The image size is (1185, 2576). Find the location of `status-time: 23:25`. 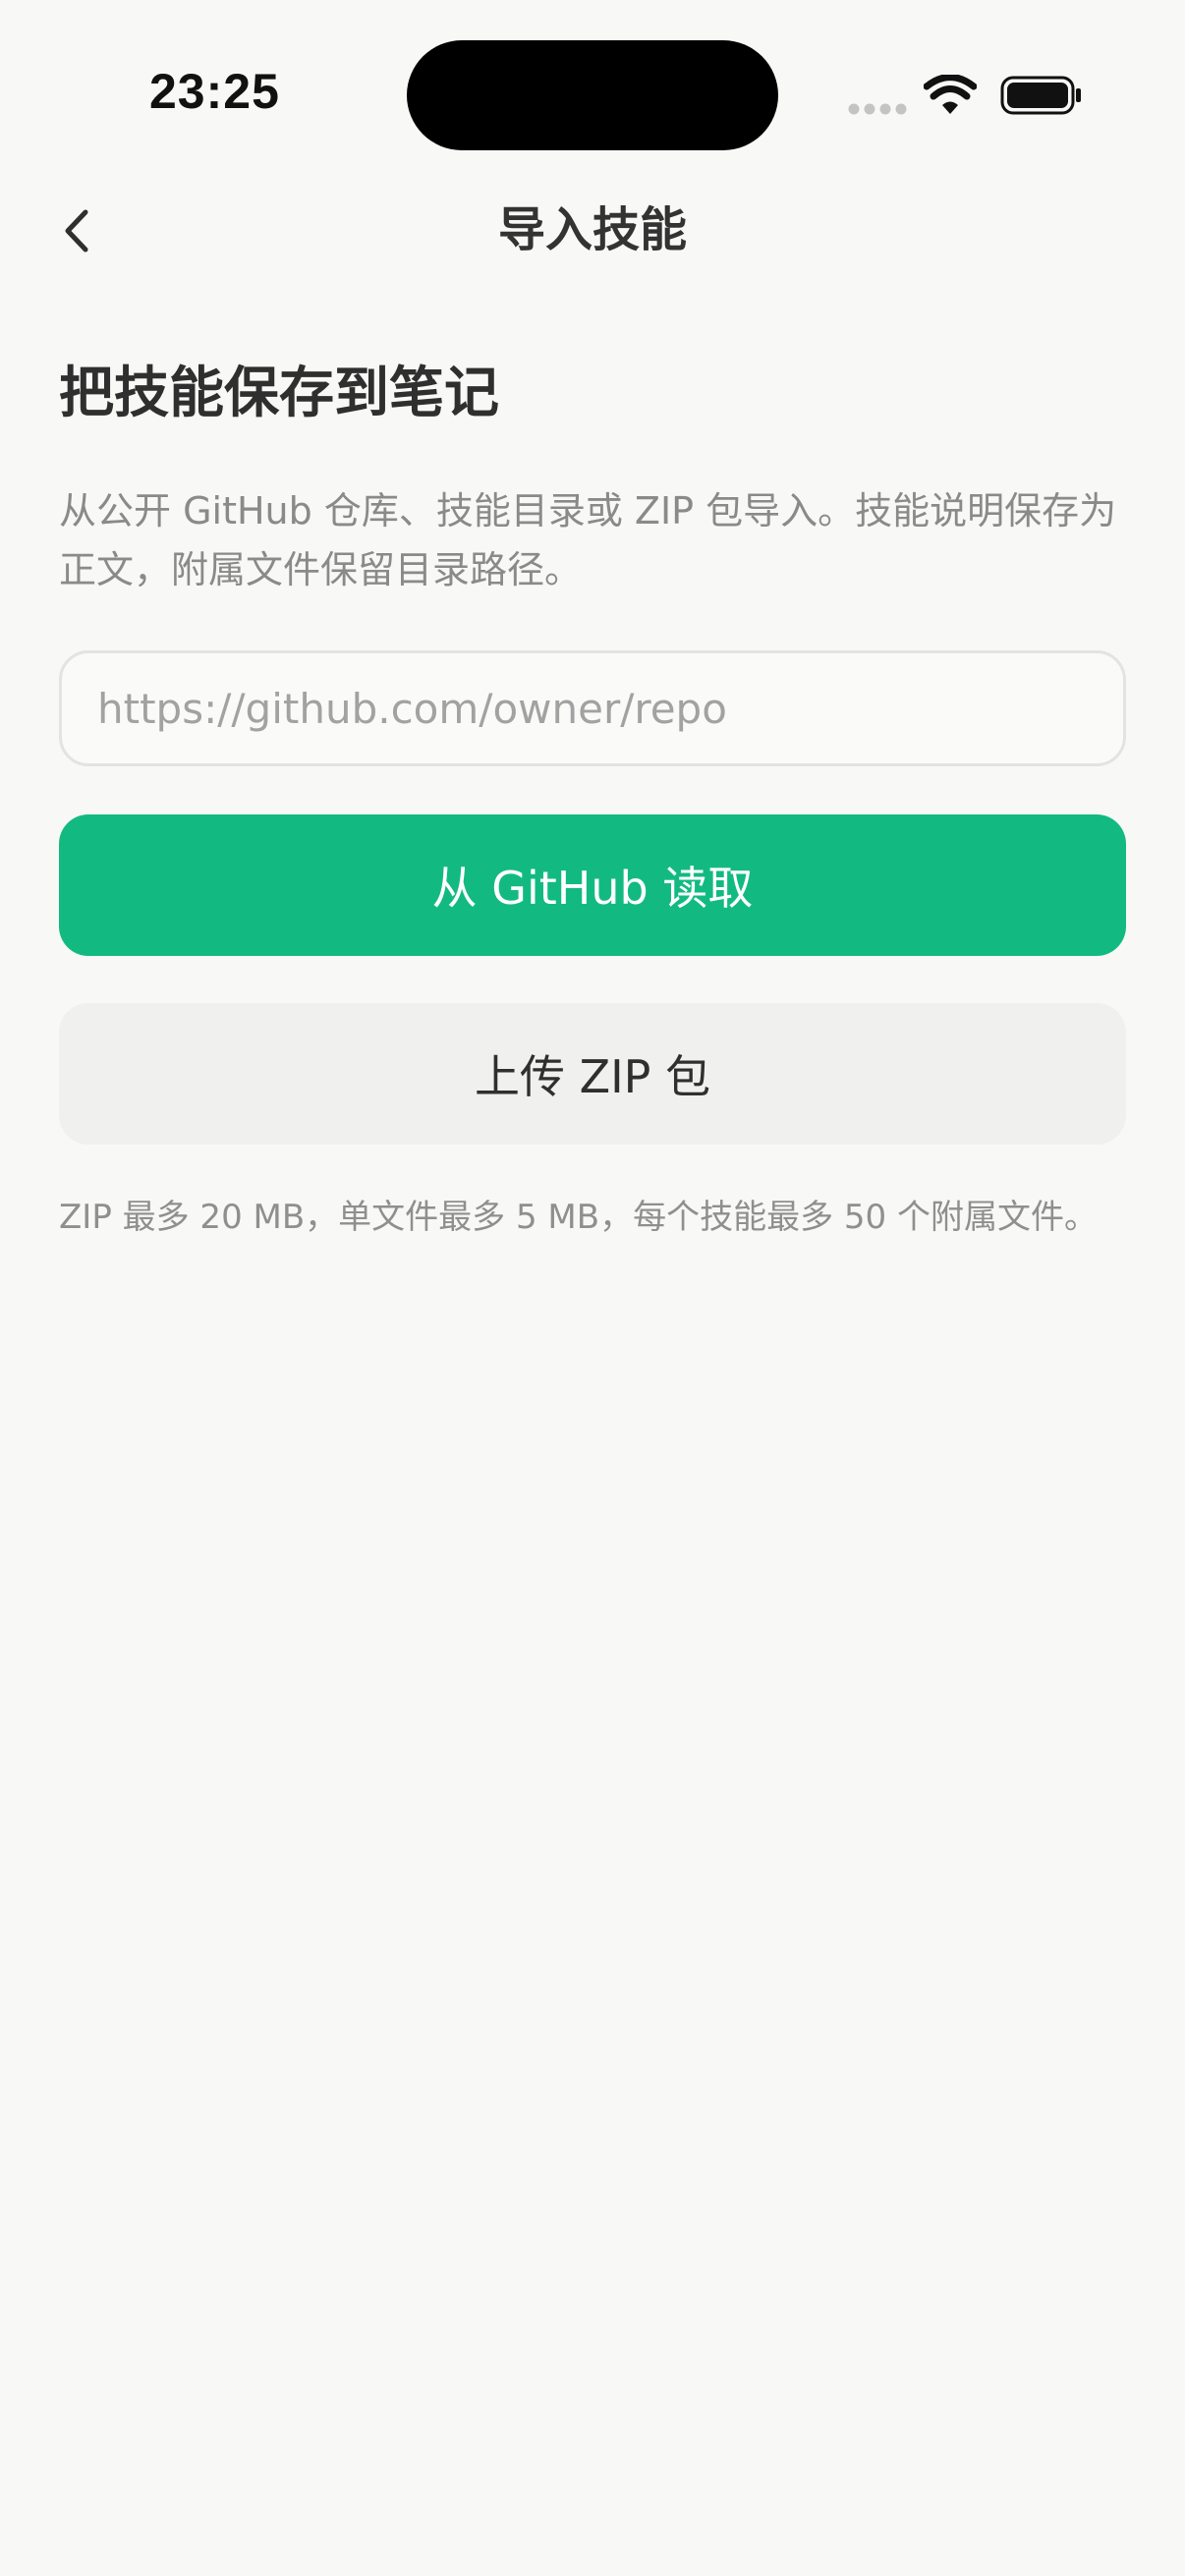

status-time: 23:25 is located at coordinates (215, 91).